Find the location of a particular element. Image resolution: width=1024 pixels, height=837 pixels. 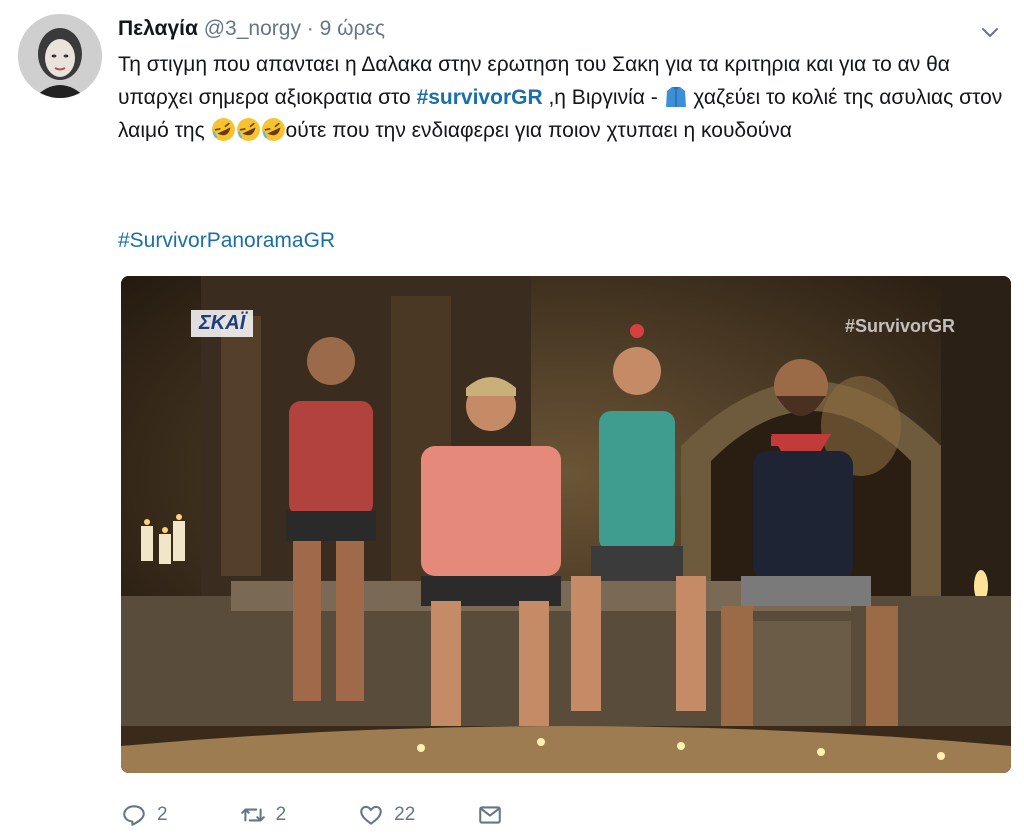

reply-count: 2 is located at coordinates (162, 814).